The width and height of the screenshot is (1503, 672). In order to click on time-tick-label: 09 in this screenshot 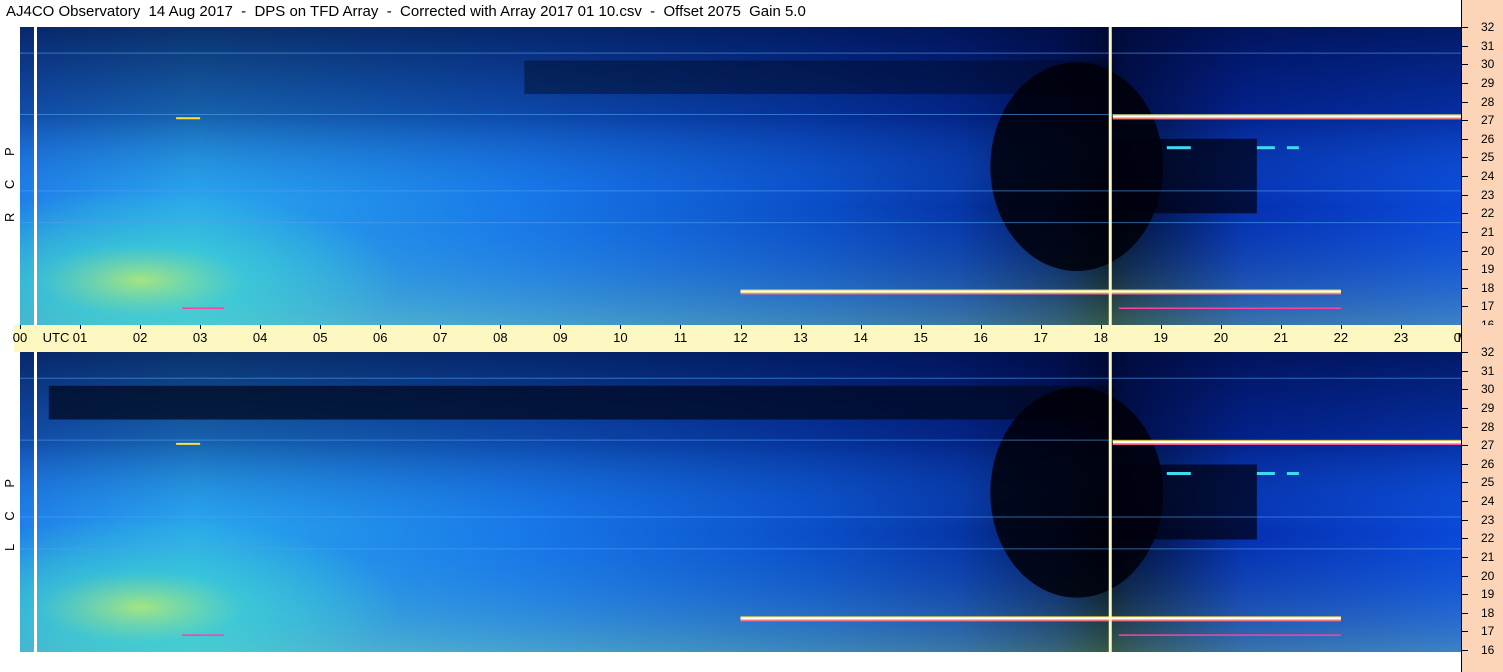, I will do `click(560, 337)`.